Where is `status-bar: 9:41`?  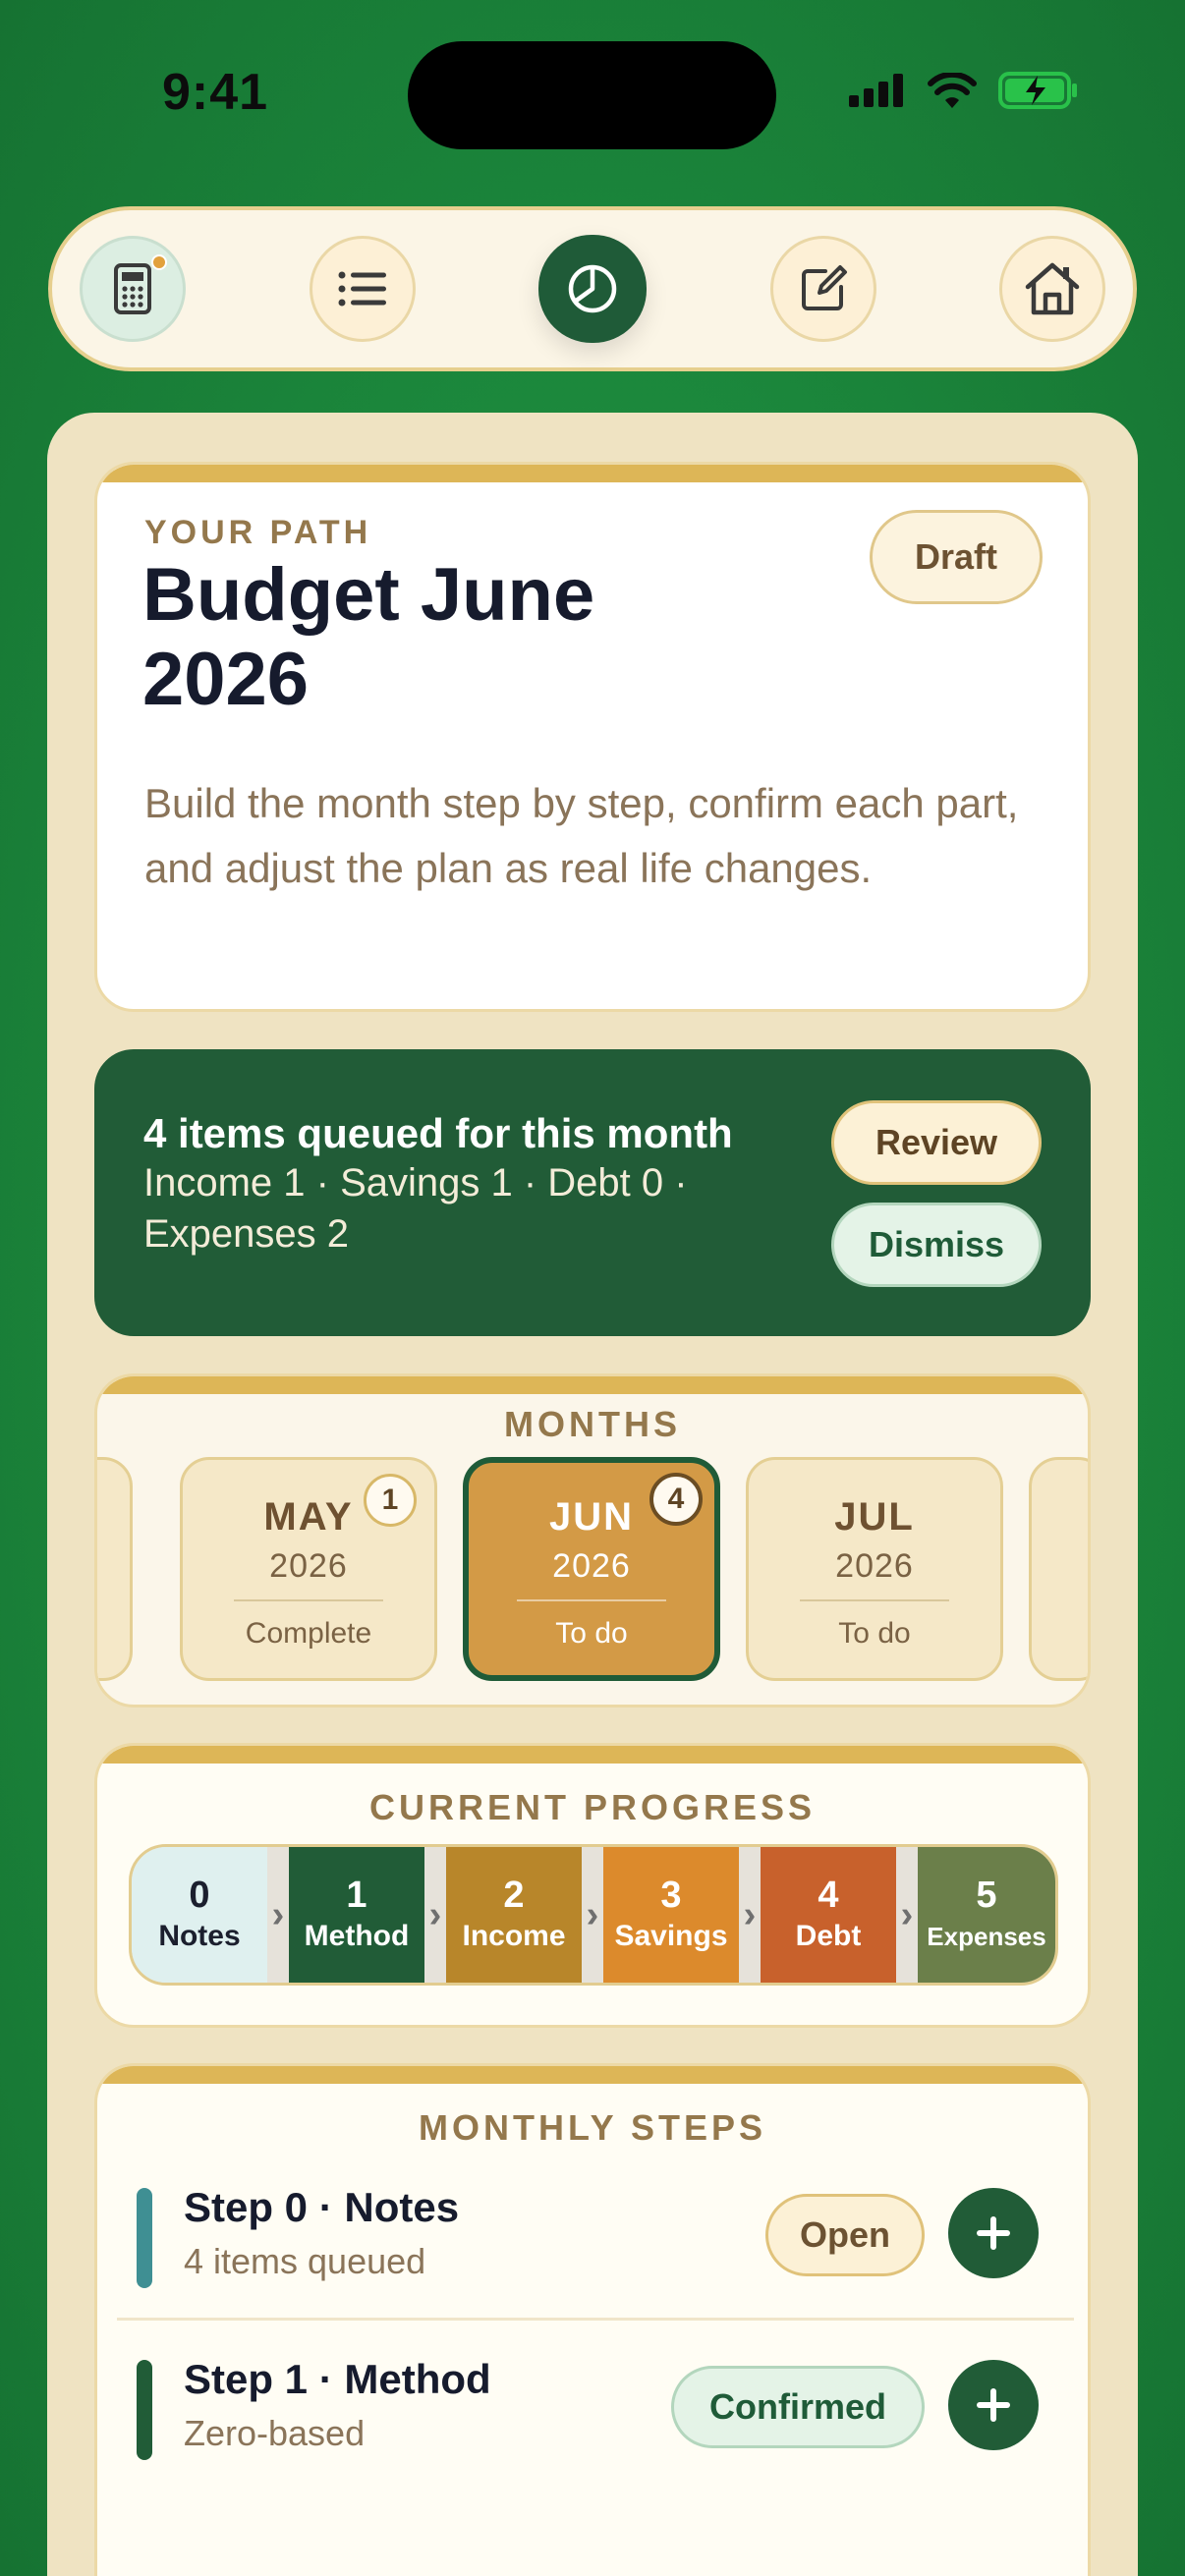 status-bar: 9:41 is located at coordinates (592, 98).